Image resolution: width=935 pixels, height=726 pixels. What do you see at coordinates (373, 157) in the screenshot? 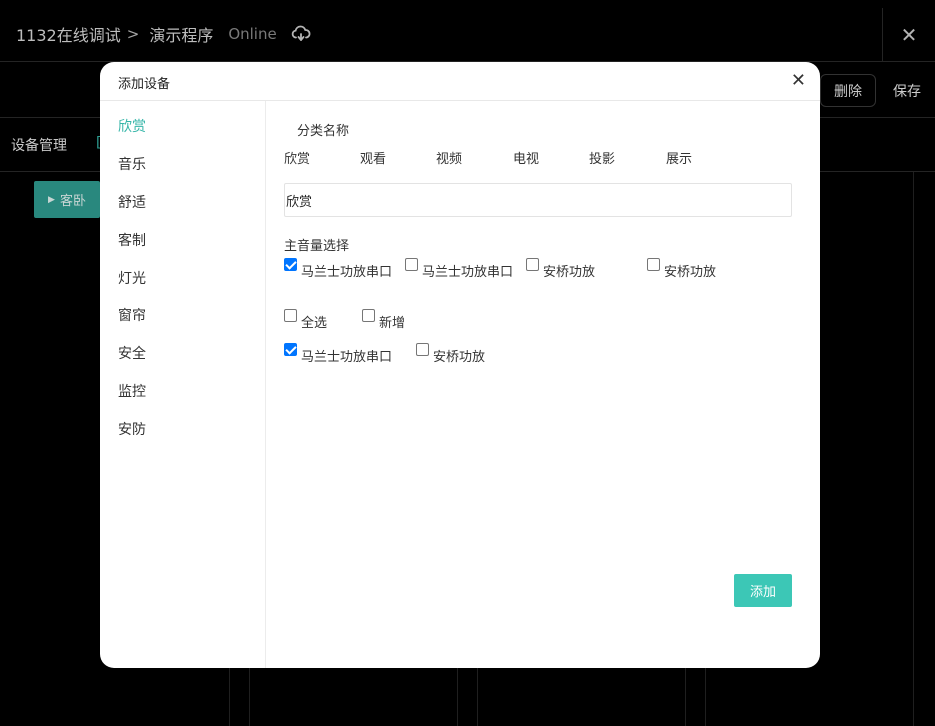
I see `category-tab: 观看` at bounding box center [373, 157].